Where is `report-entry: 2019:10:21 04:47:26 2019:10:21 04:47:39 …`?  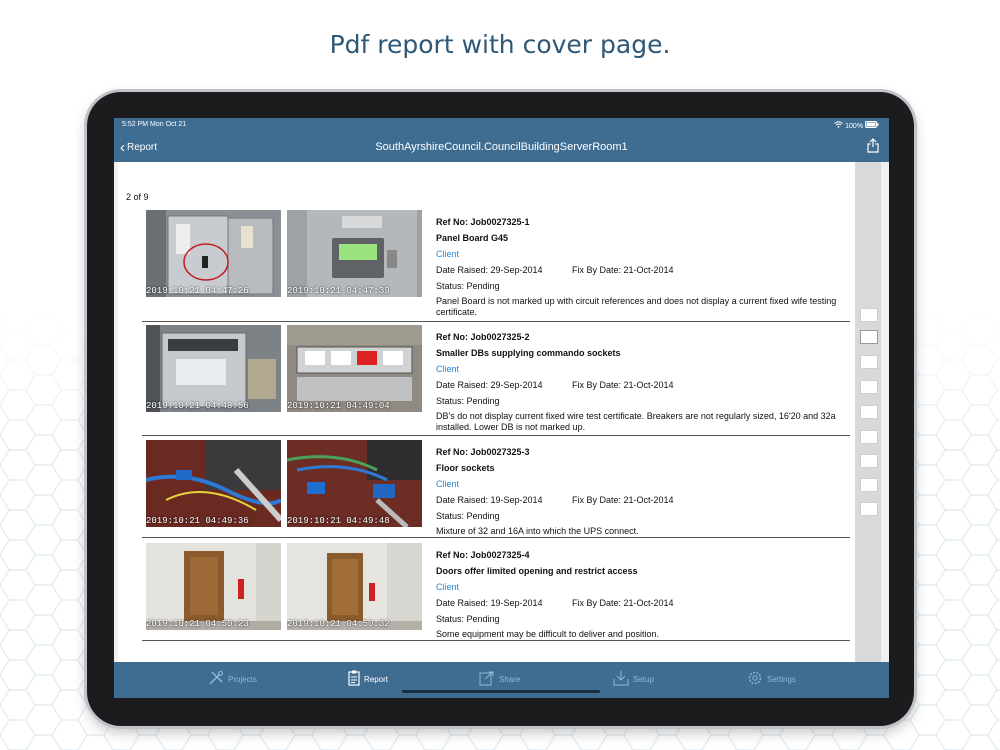 report-entry: 2019:10:21 04:47:26 2019:10:21 04:47:39 … is located at coordinates (496, 266).